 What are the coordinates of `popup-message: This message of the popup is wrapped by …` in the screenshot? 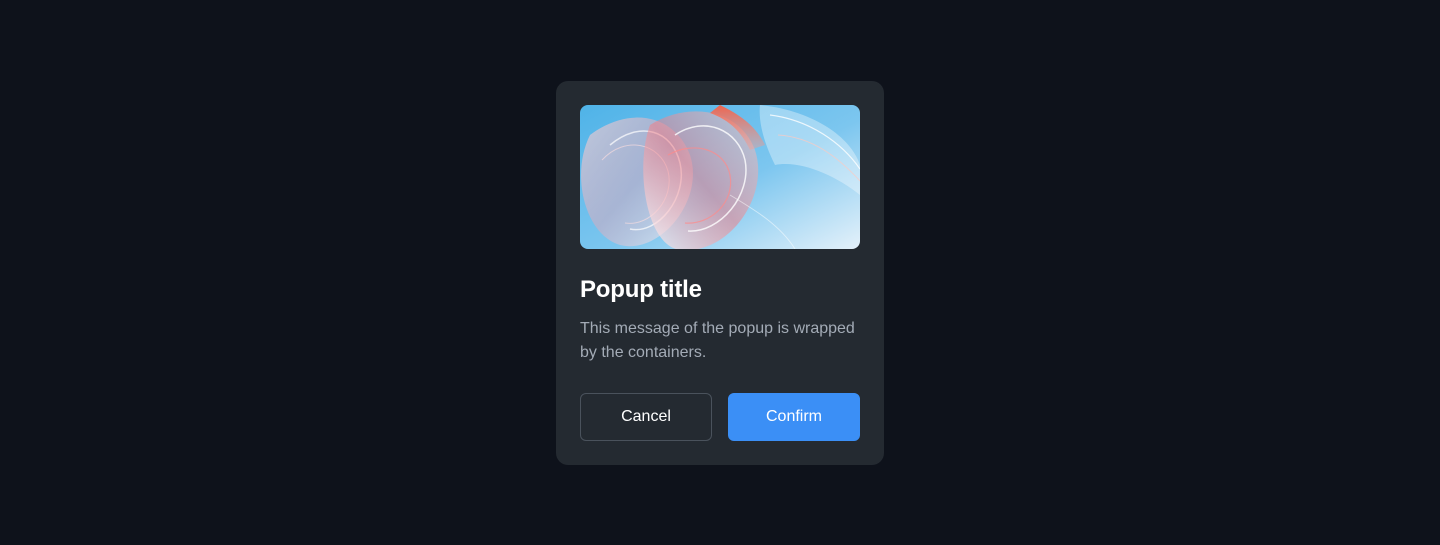 It's located at (717, 340).